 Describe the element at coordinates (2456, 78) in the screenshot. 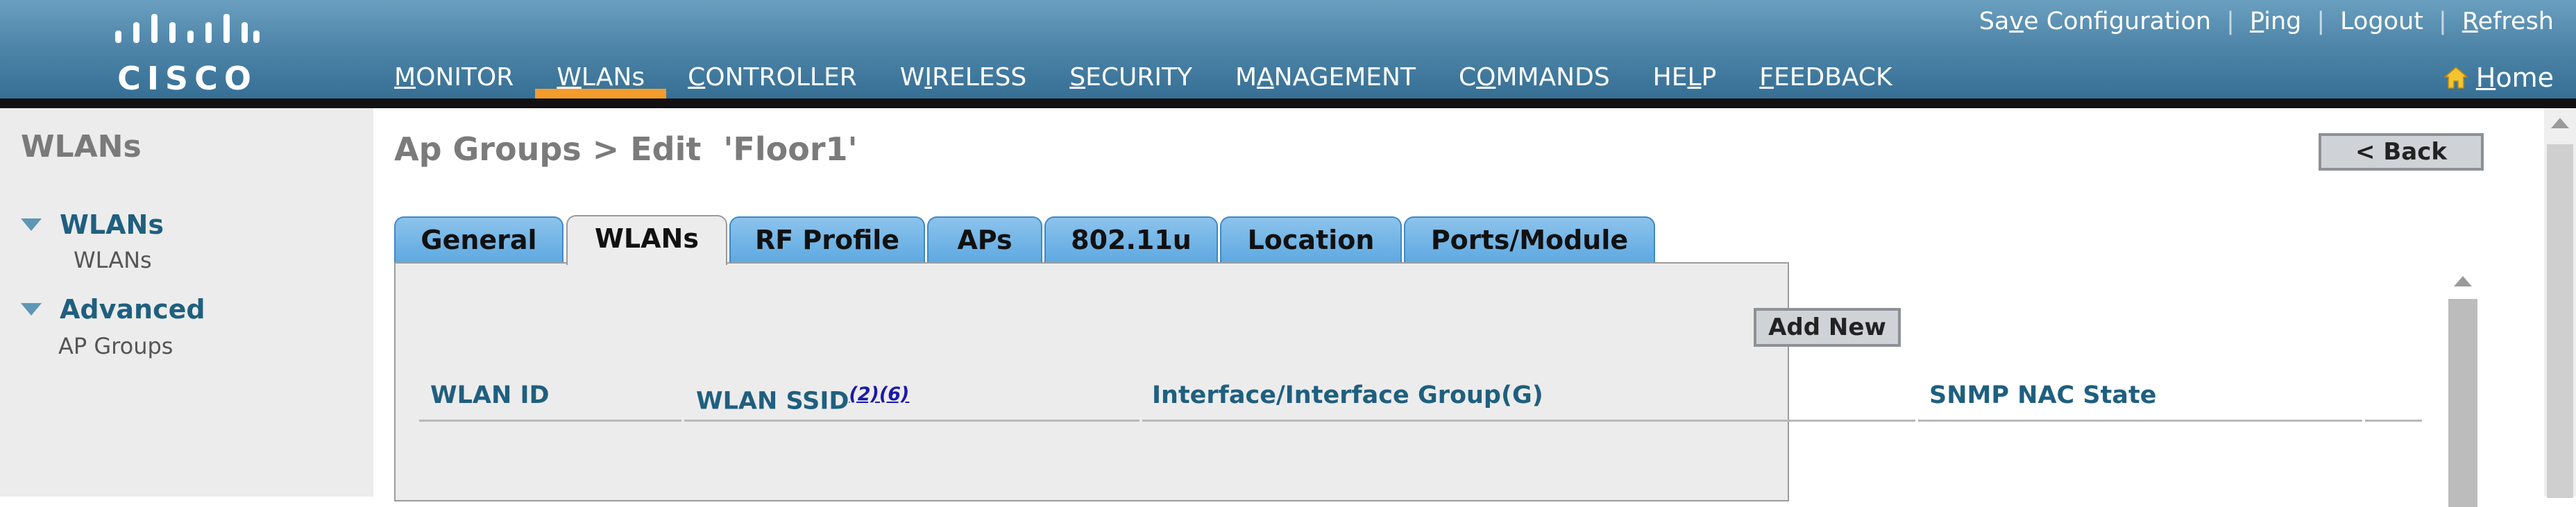

I see `house-icon` at that location.